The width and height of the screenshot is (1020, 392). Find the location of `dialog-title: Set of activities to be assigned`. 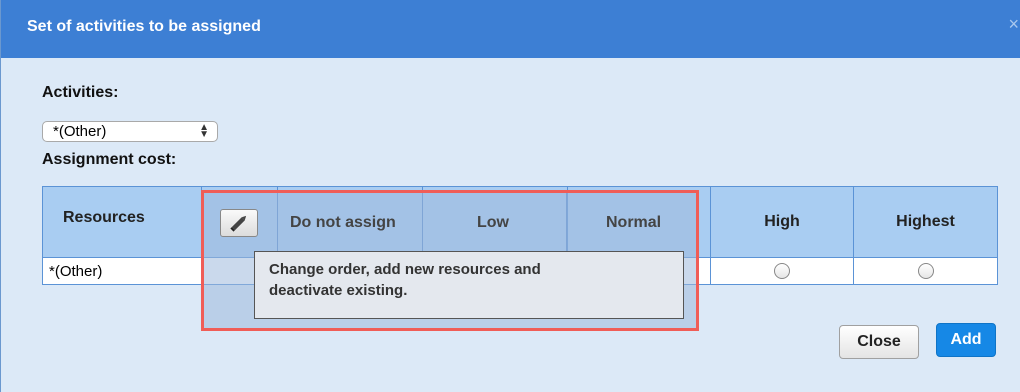

dialog-title: Set of activities to be assigned is located at coordinates (144, 26).